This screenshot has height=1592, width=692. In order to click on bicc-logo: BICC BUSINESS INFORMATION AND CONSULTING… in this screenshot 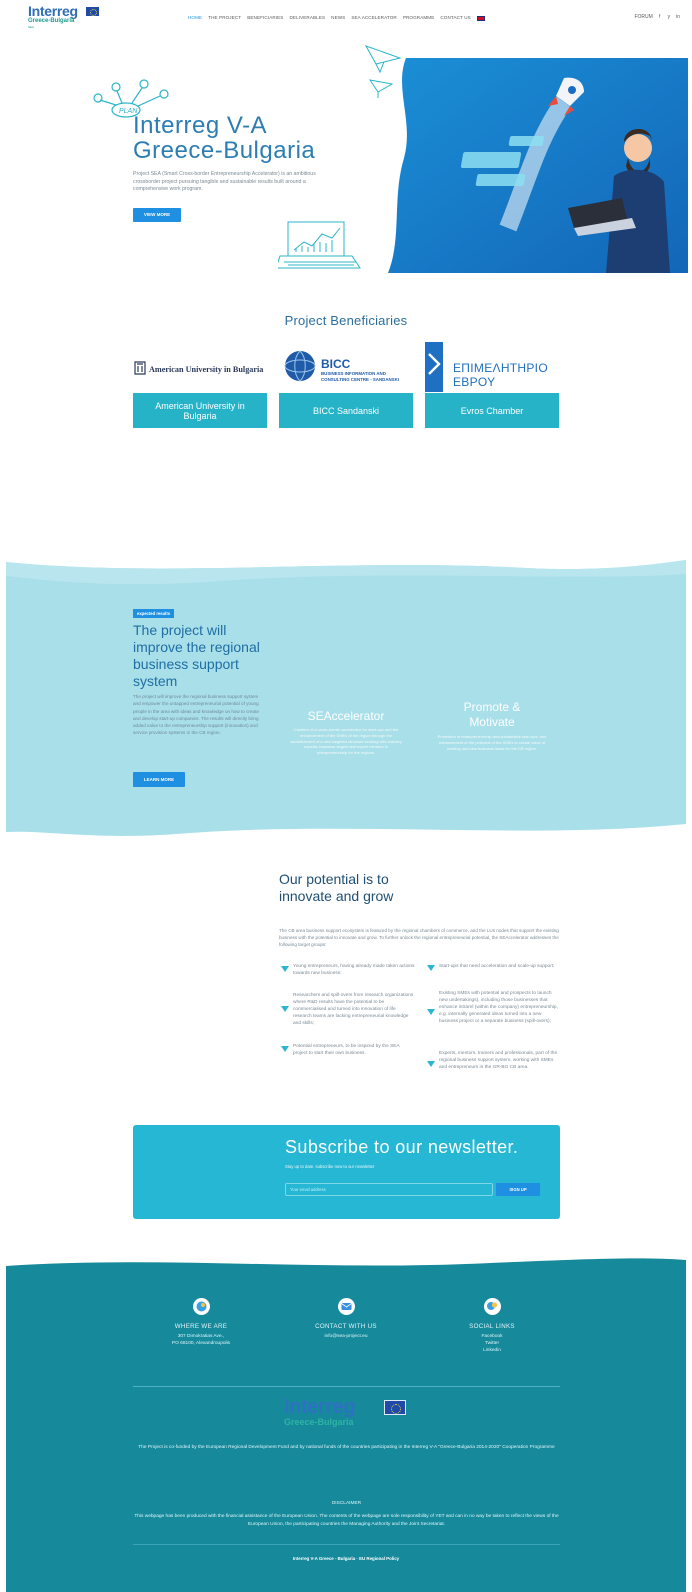, I will do `click(346, 367)`.